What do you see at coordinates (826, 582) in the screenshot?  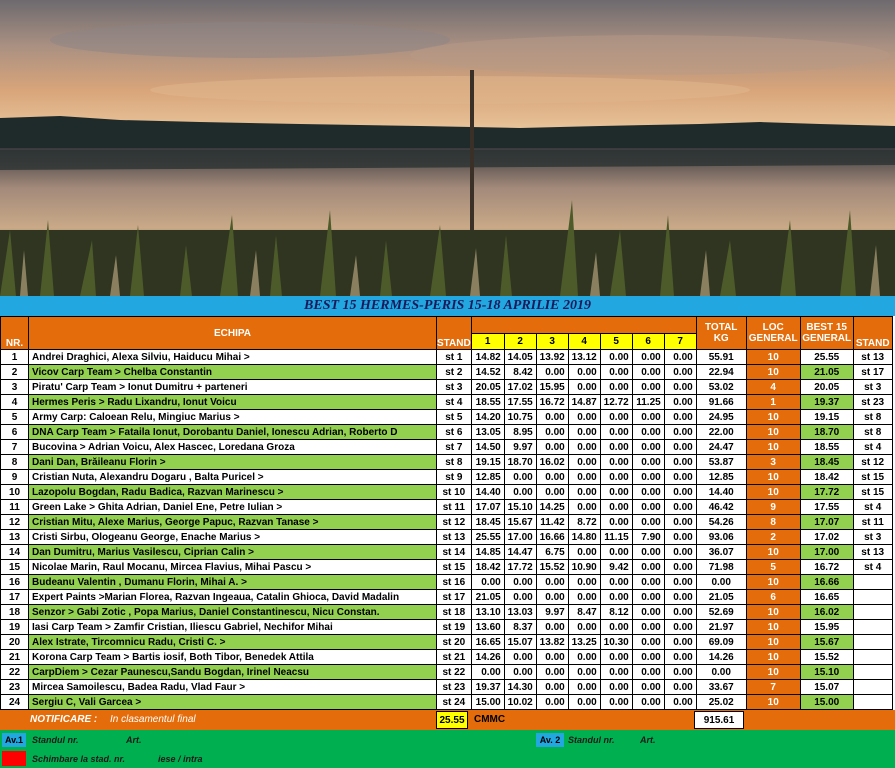 I see `row-best: 16.66` at bounding box center [826, 582].